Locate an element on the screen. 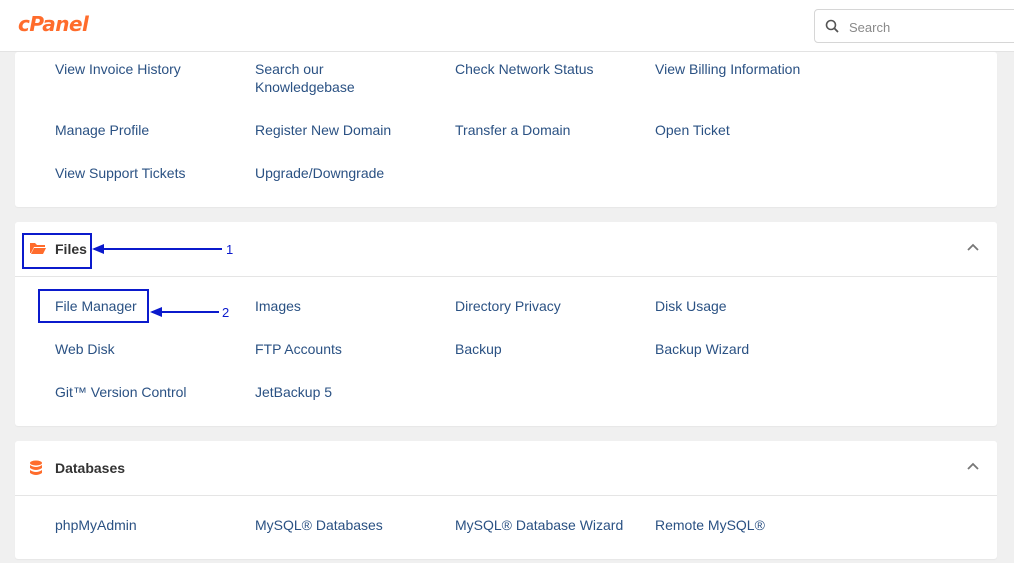  annotation-number-2: 2 is located at coordinates (226, 312).